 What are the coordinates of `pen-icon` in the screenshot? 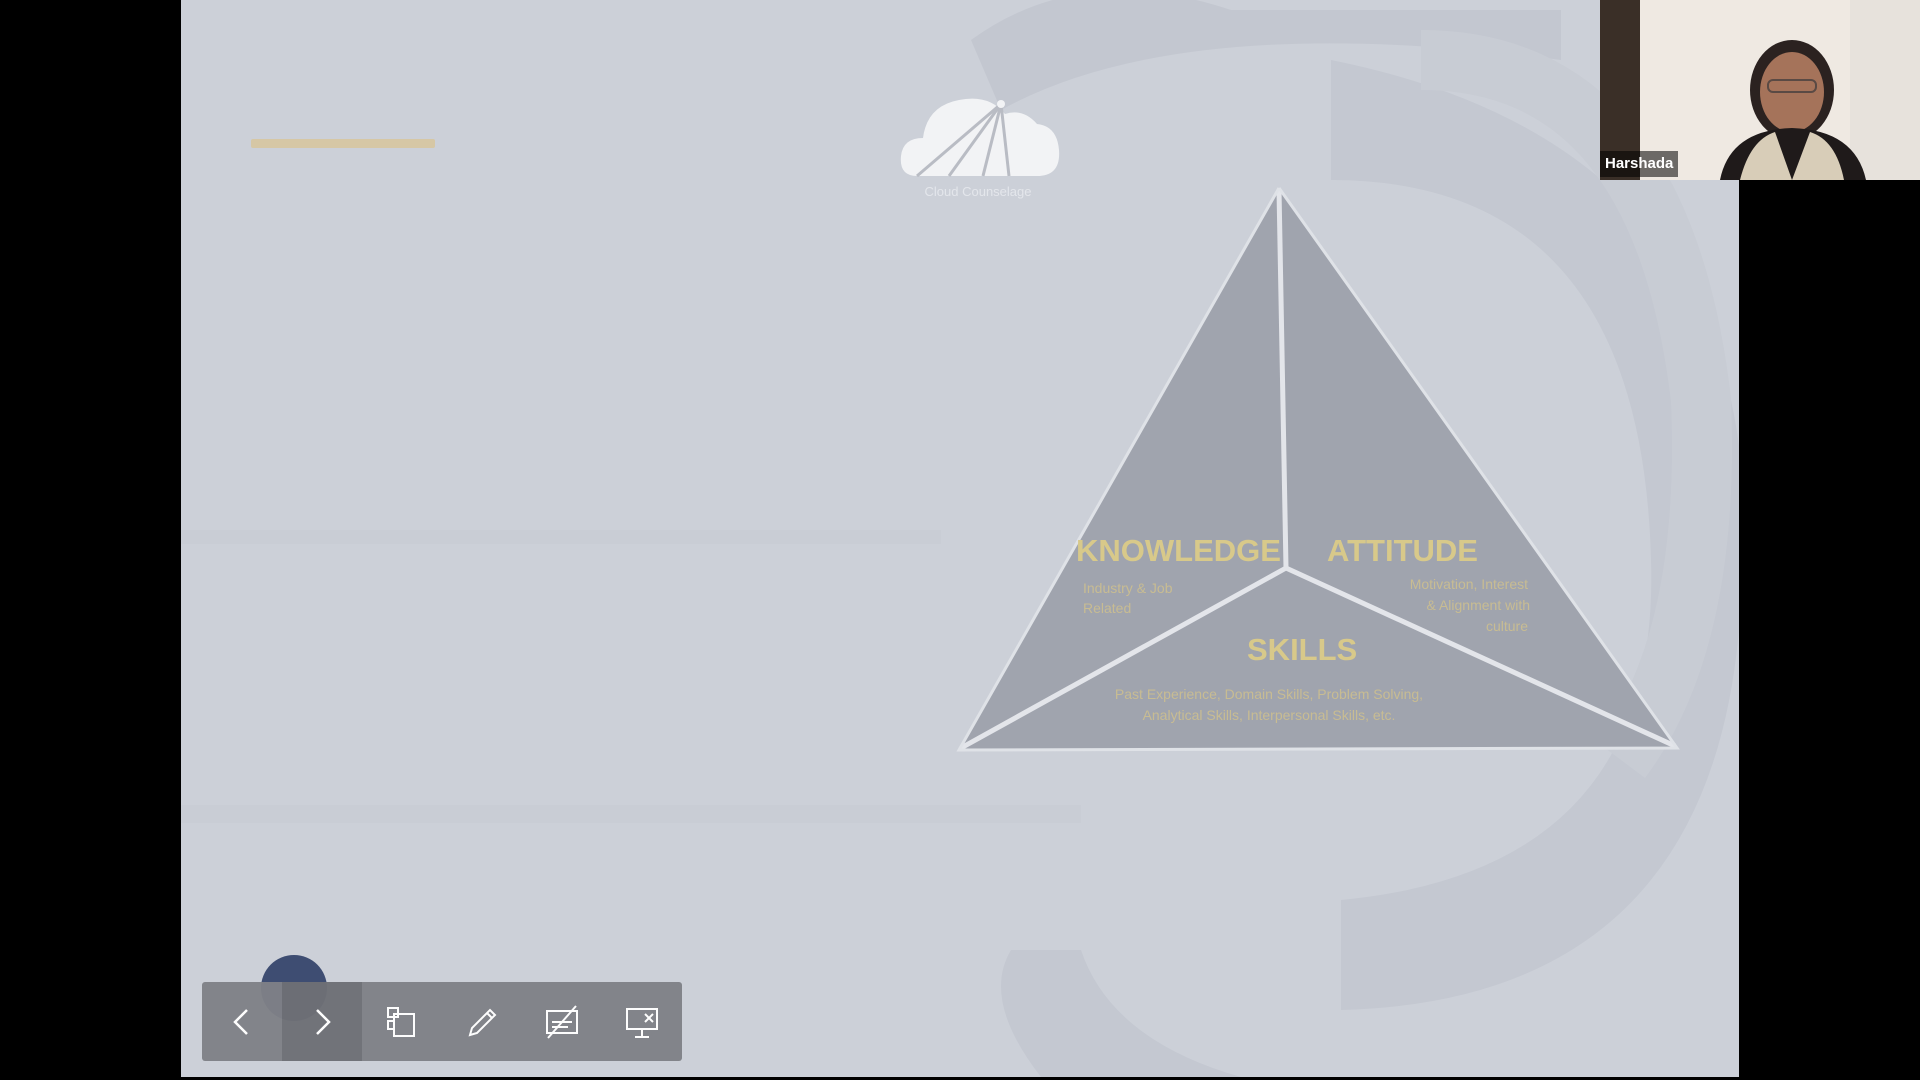 It's located at (482, 1022).